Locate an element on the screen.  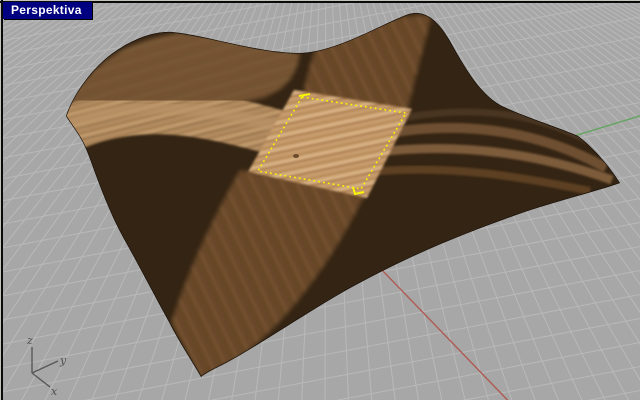
viewport-title: Perspektiva is located at coordinates (47, 10).